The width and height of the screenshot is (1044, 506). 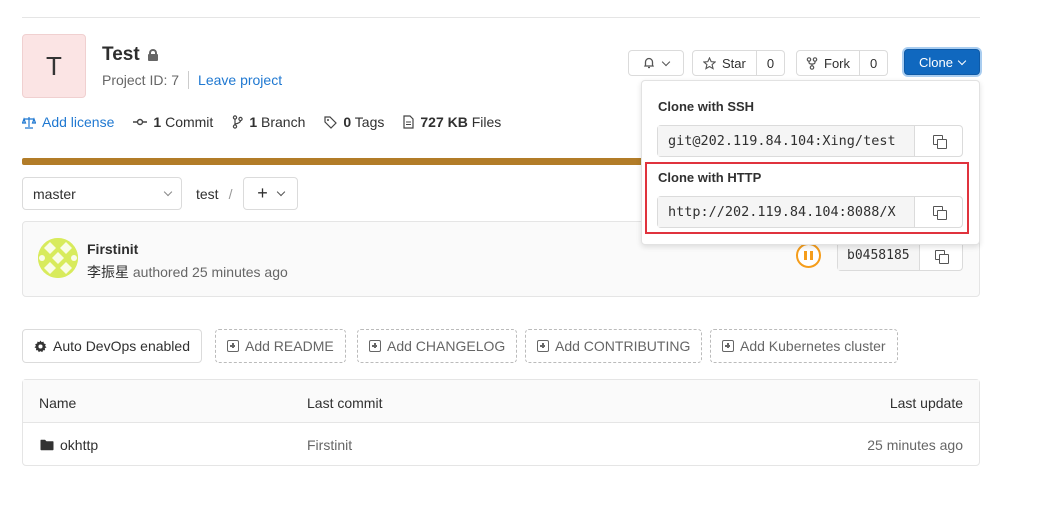 I want to click on plus-icon: +, so click(x=262, y=193).